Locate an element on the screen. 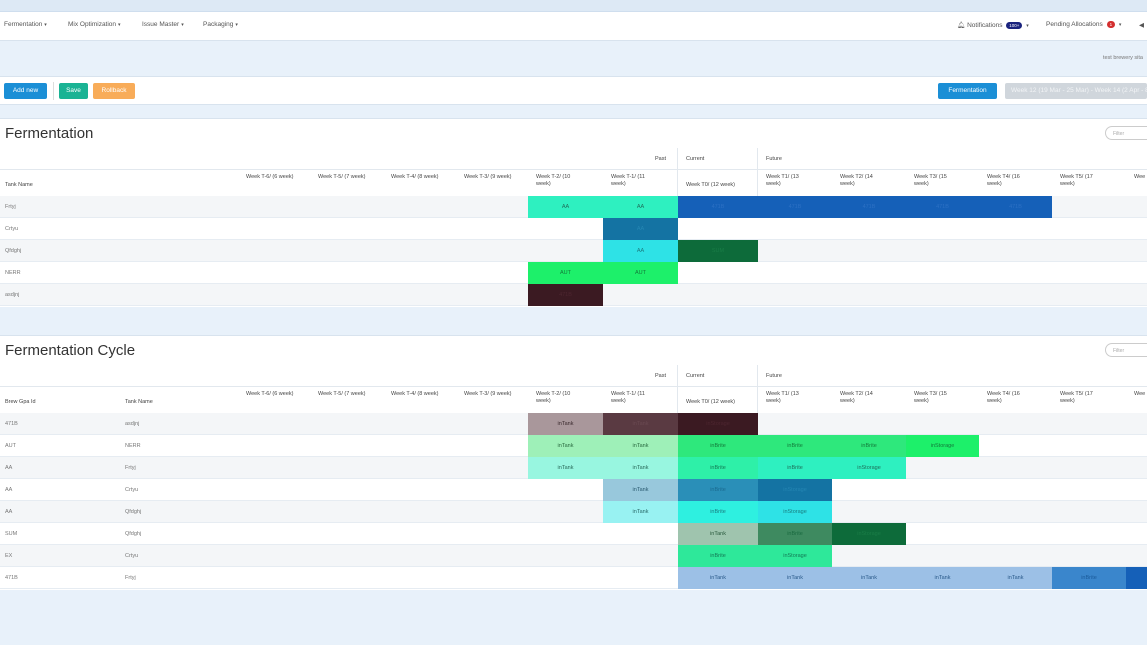  table-row: asdjnj 471B is located at coordinates (573, 295).